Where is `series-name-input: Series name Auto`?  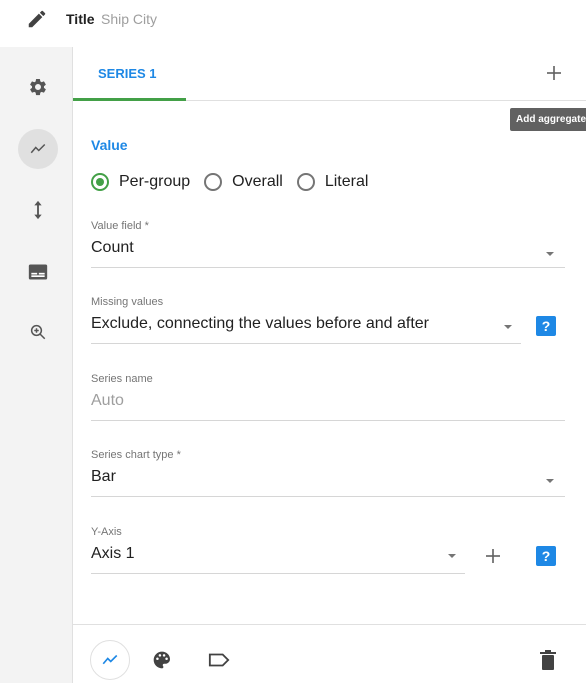
series-name-input: Series name Auto is located at coordinates (328, 397).